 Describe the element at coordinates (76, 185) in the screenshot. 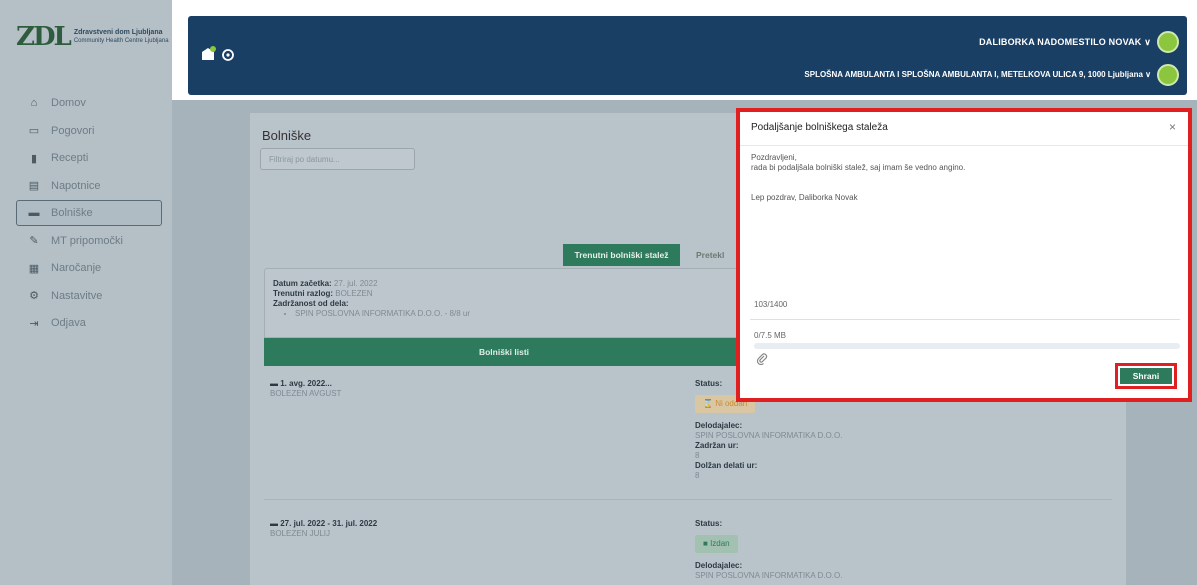

I see `sidebar-item-label: Napotnice` at that location.